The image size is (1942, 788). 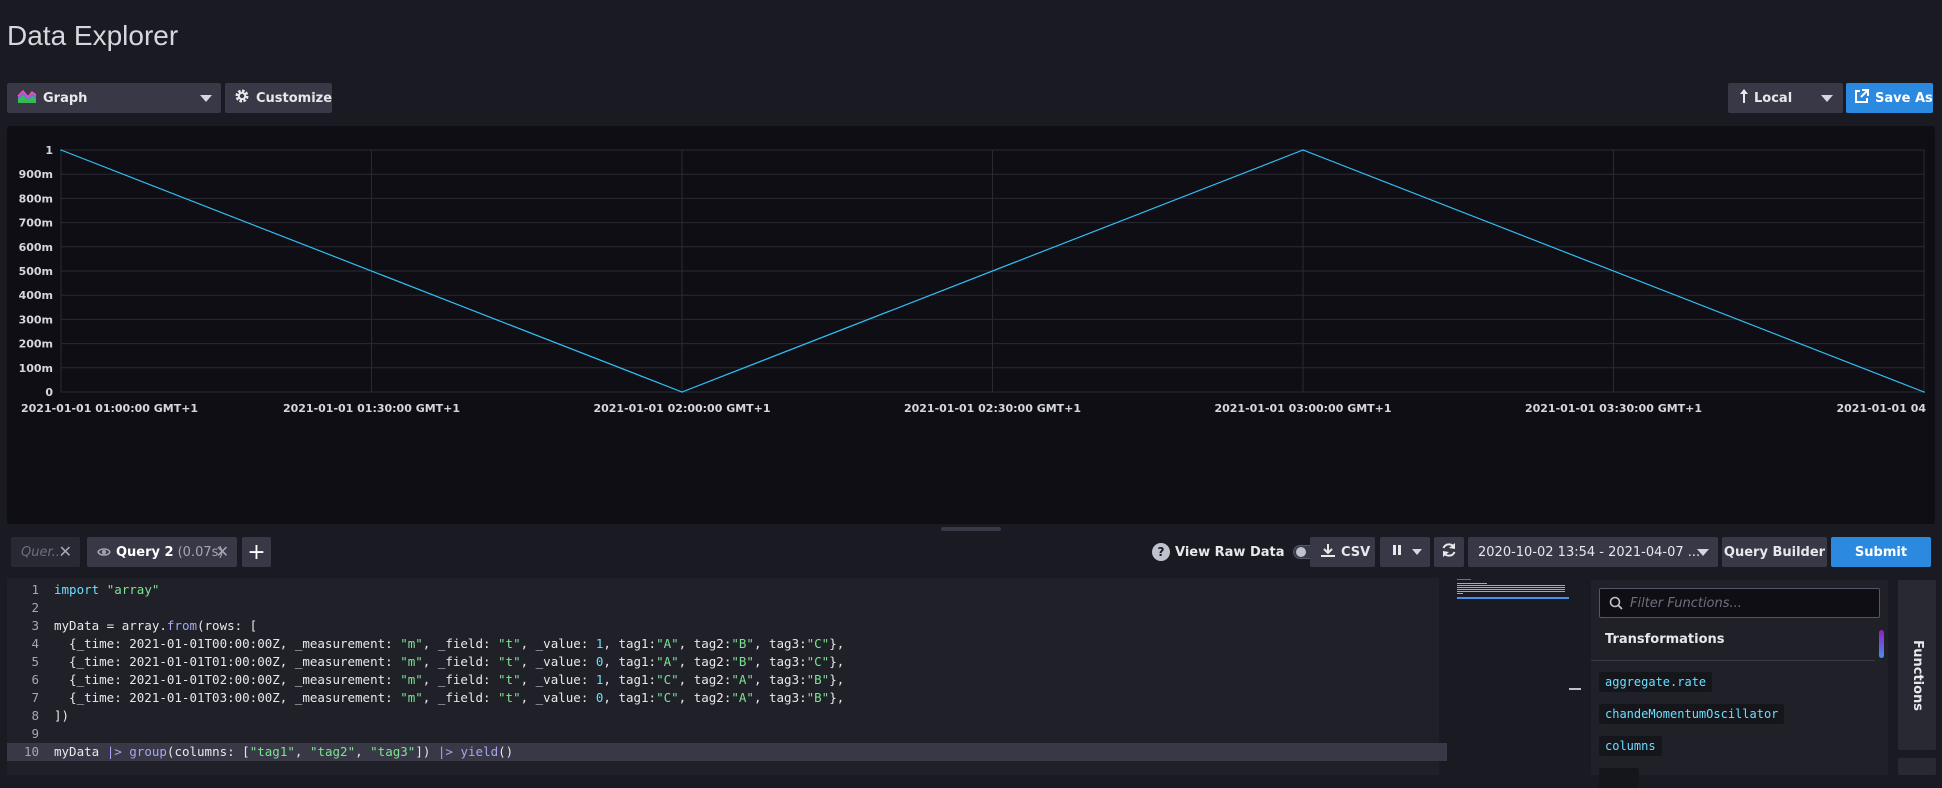 I want to click on line-number: 3, so click(x=35, y=625).